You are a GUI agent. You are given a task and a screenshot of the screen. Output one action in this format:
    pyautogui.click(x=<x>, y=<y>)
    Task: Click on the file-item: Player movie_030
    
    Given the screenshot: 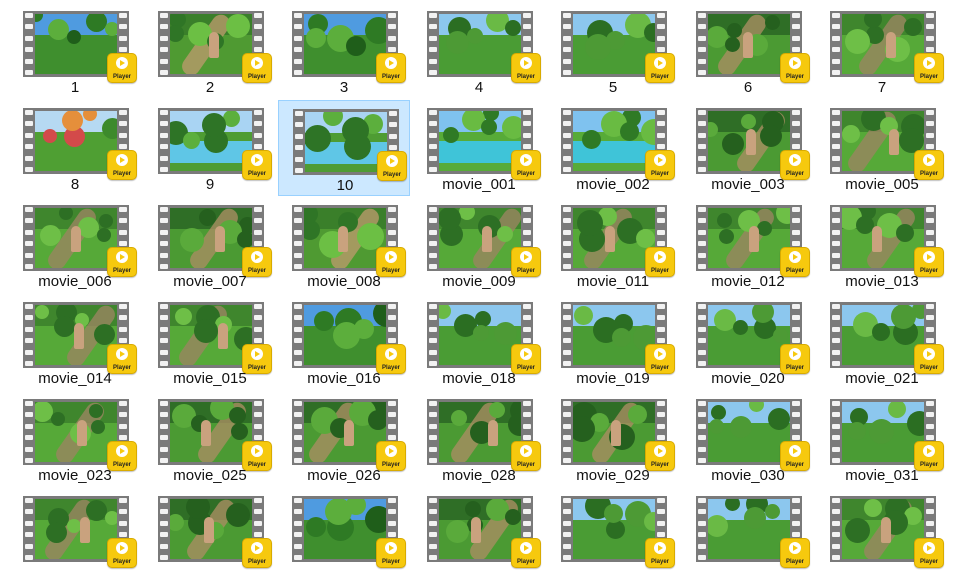 What is the action you would take?
    pyautogui.click(x=748, y=439)
    